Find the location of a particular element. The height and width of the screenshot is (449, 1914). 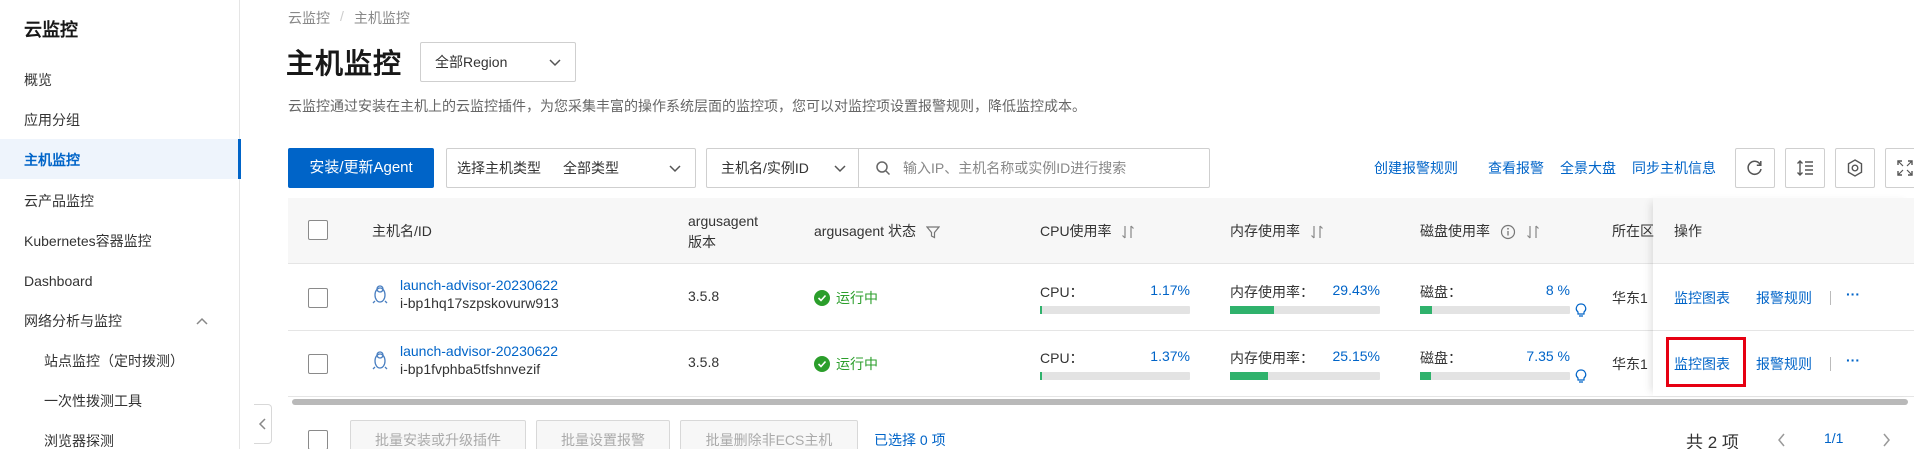

breadcrumb: 云监控 / 主机监控 is located at coordinates (349, 18).